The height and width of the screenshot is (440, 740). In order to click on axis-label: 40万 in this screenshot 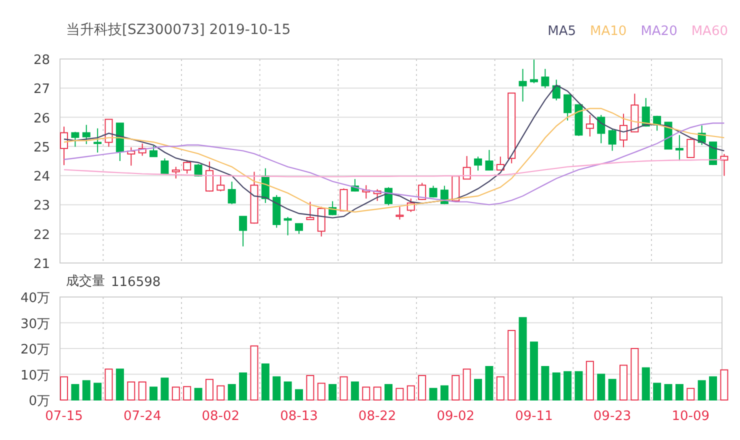, I will do `click(35, 298)`.